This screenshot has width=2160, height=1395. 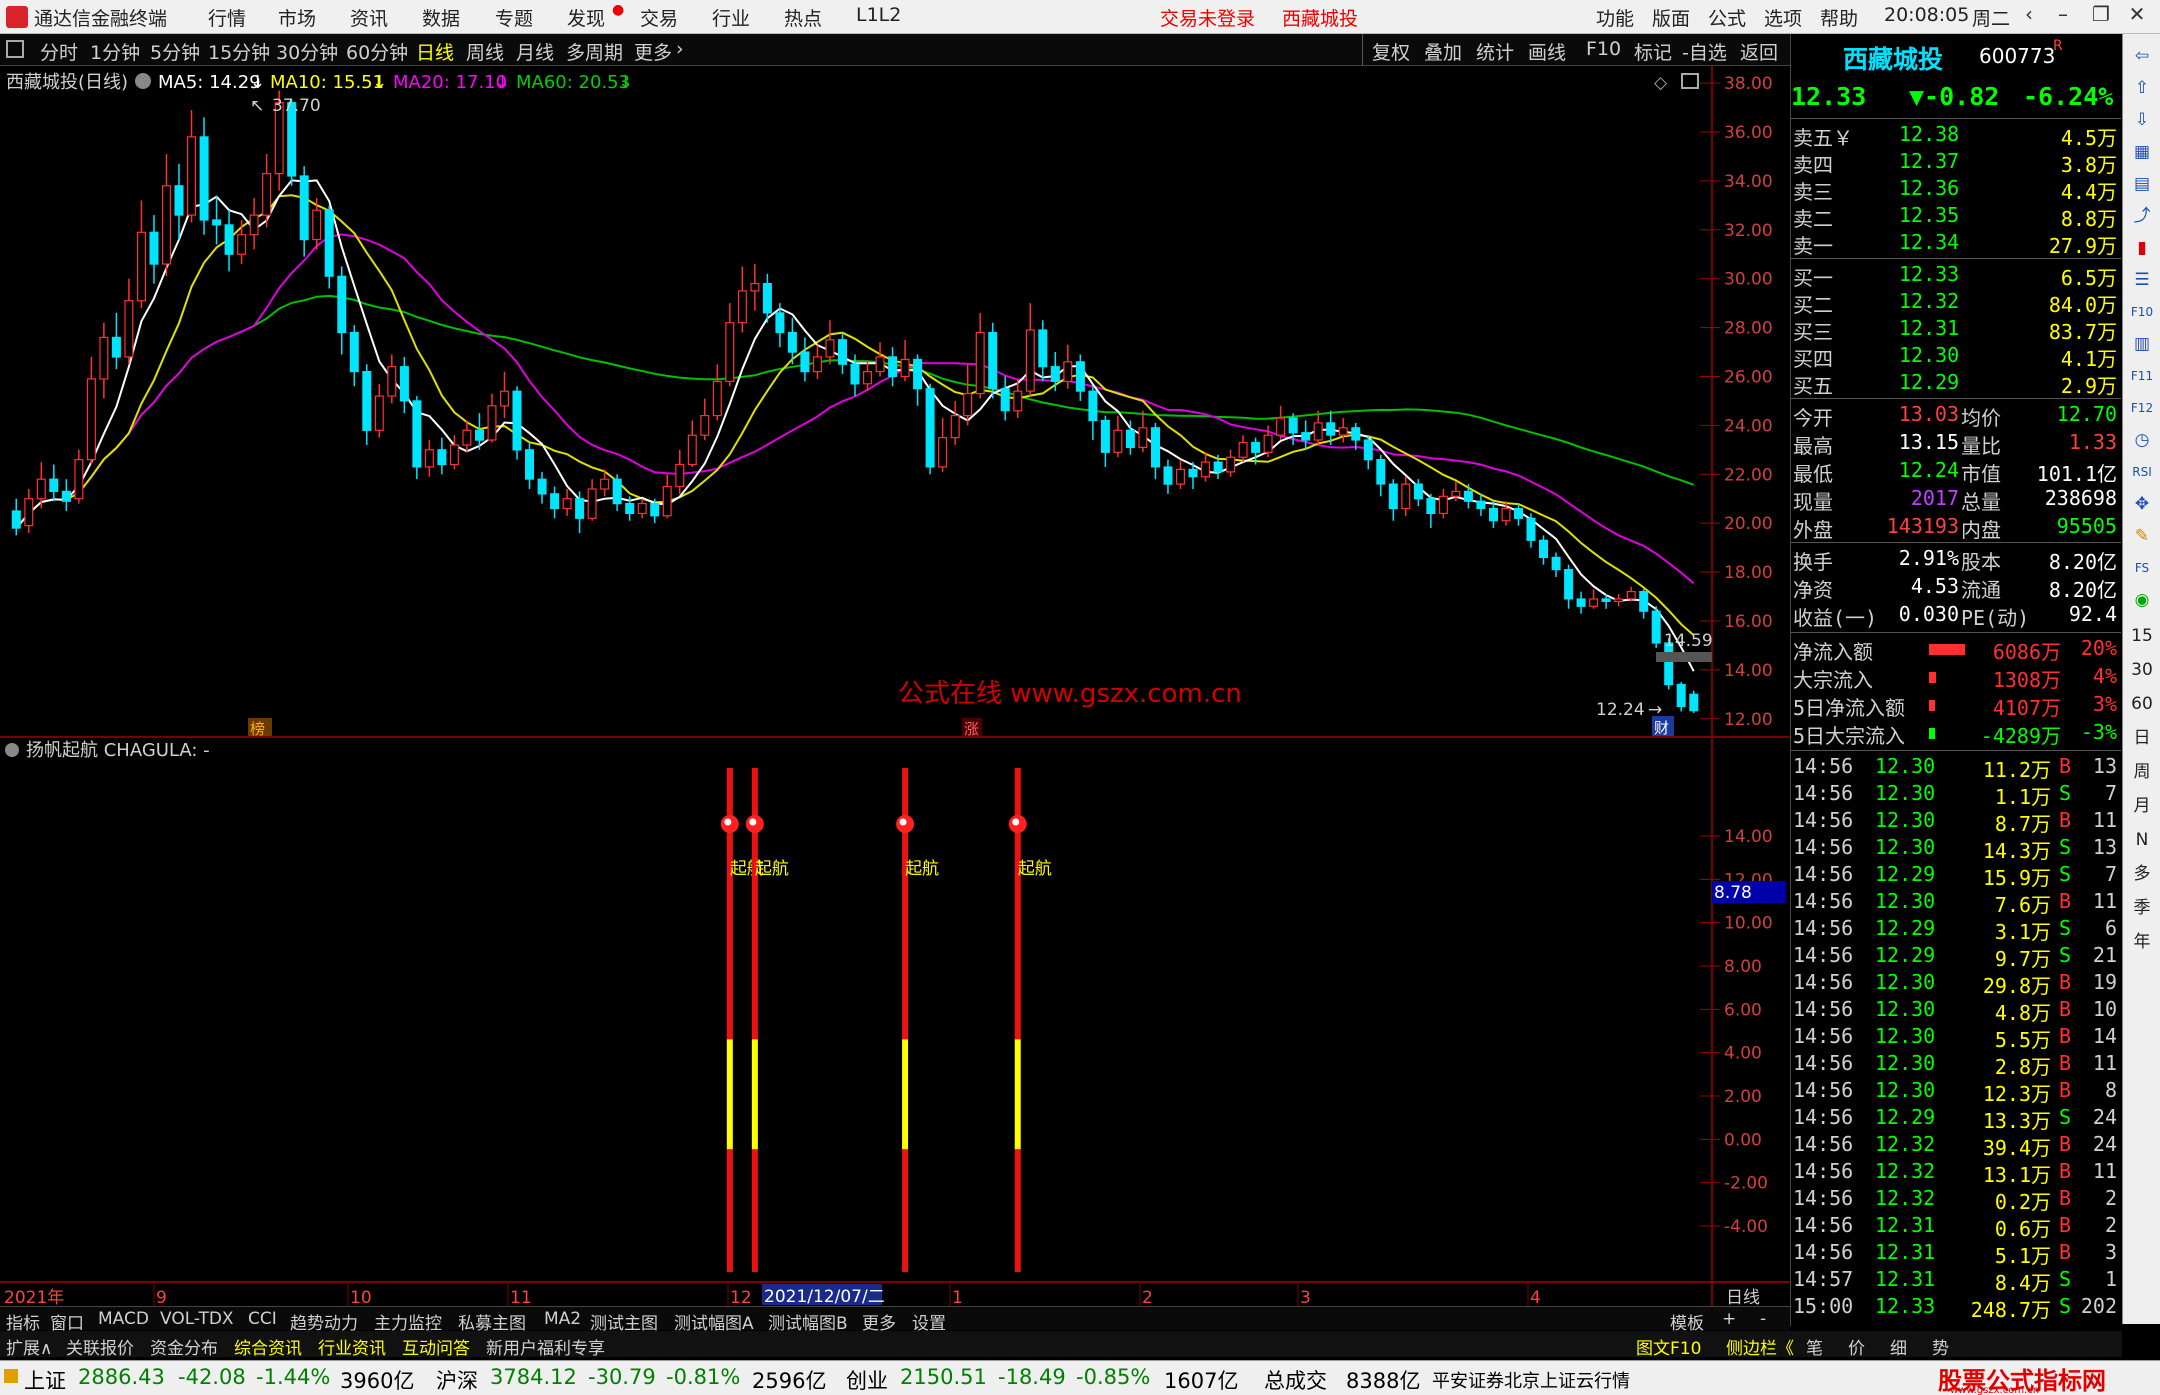 I want to click on period-quarter: 季, so click(x=2142, y=908).